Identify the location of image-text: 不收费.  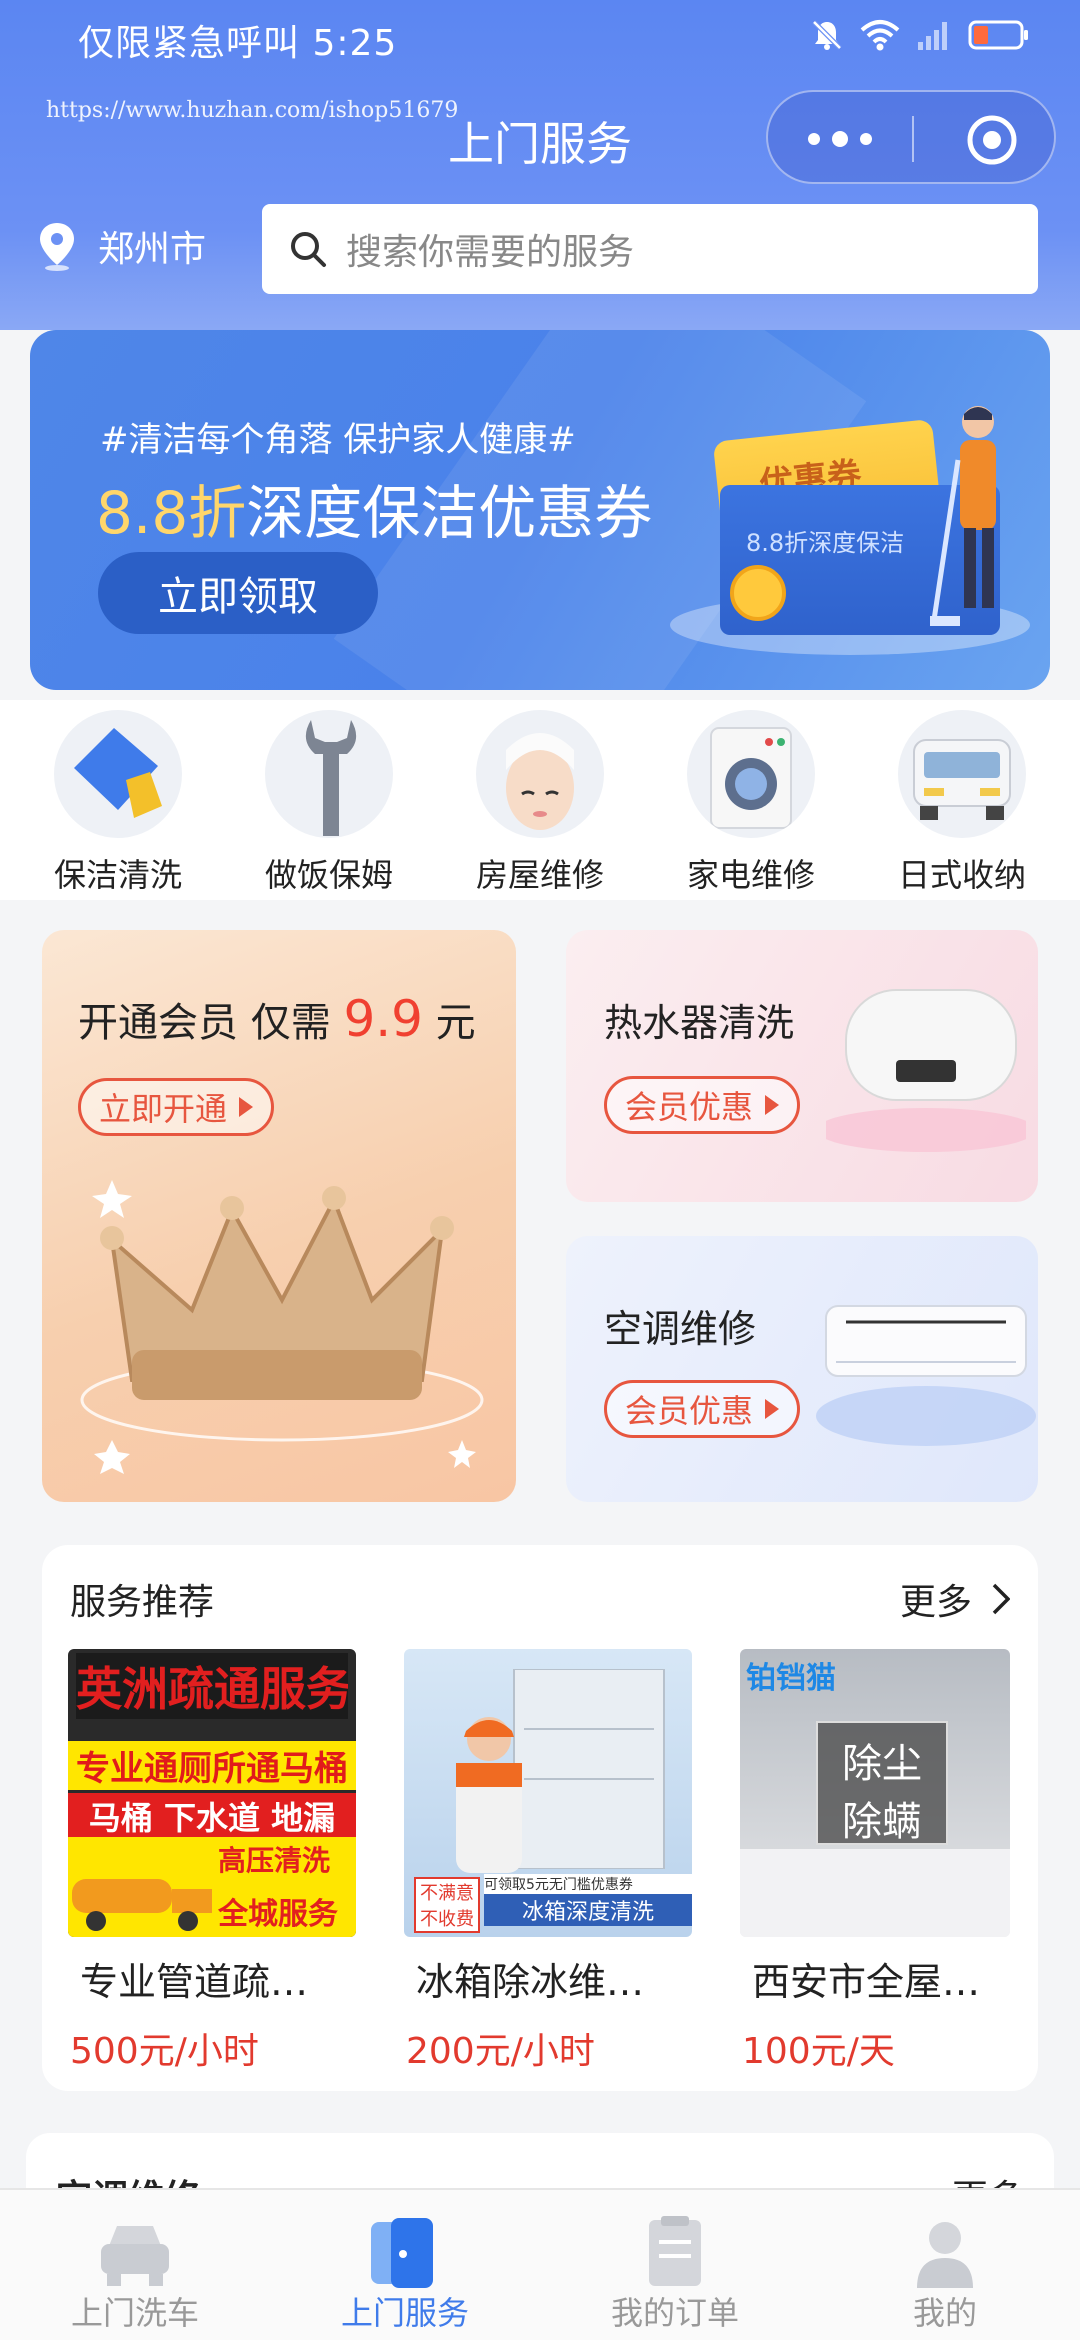
(447, 1919).